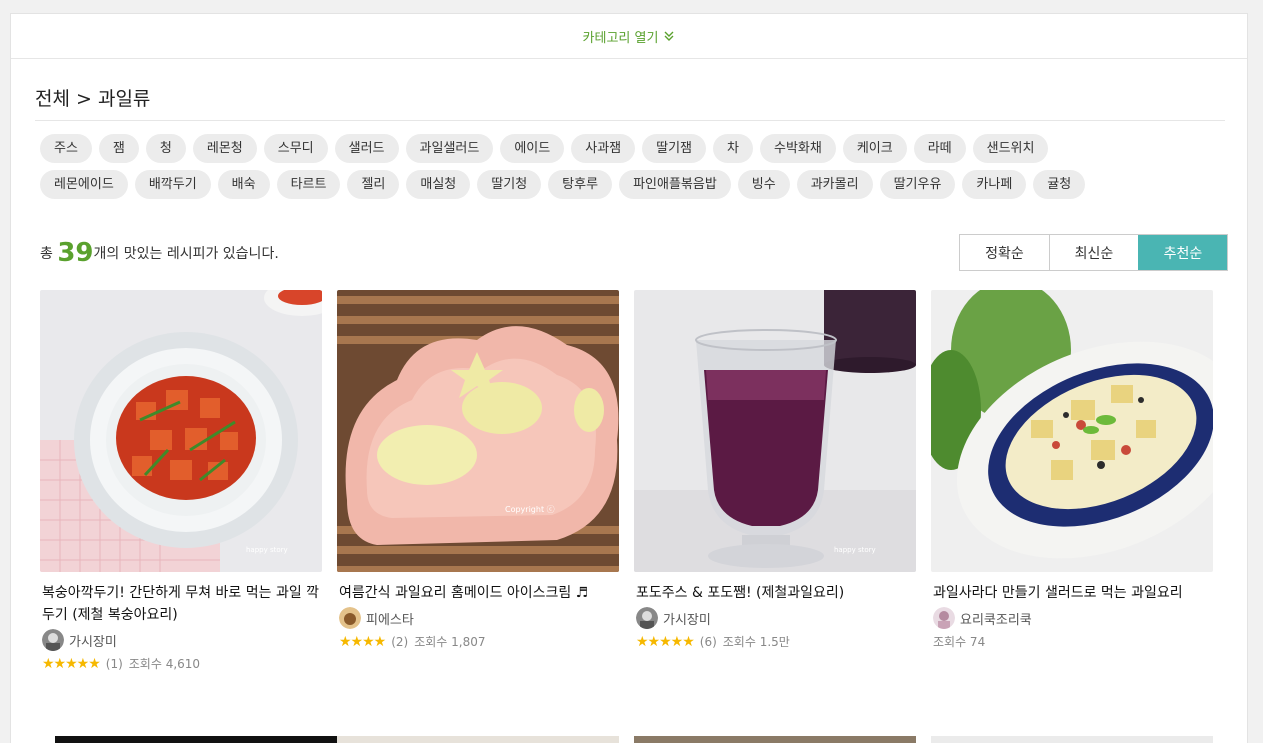 Image resolution: width=1263 pixels, height=743 pixels. Describe the element at coordinates (390, 620) in the screenshot. I see `author-name: 피에스타` at that location.